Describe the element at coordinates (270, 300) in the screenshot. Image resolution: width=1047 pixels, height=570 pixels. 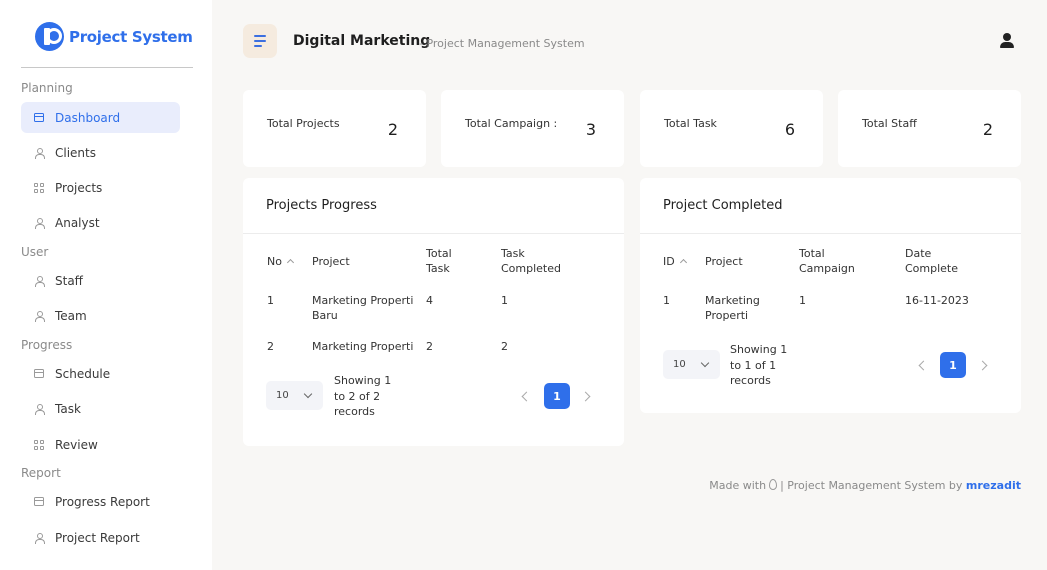
I see `cell-no: 1` at that location.